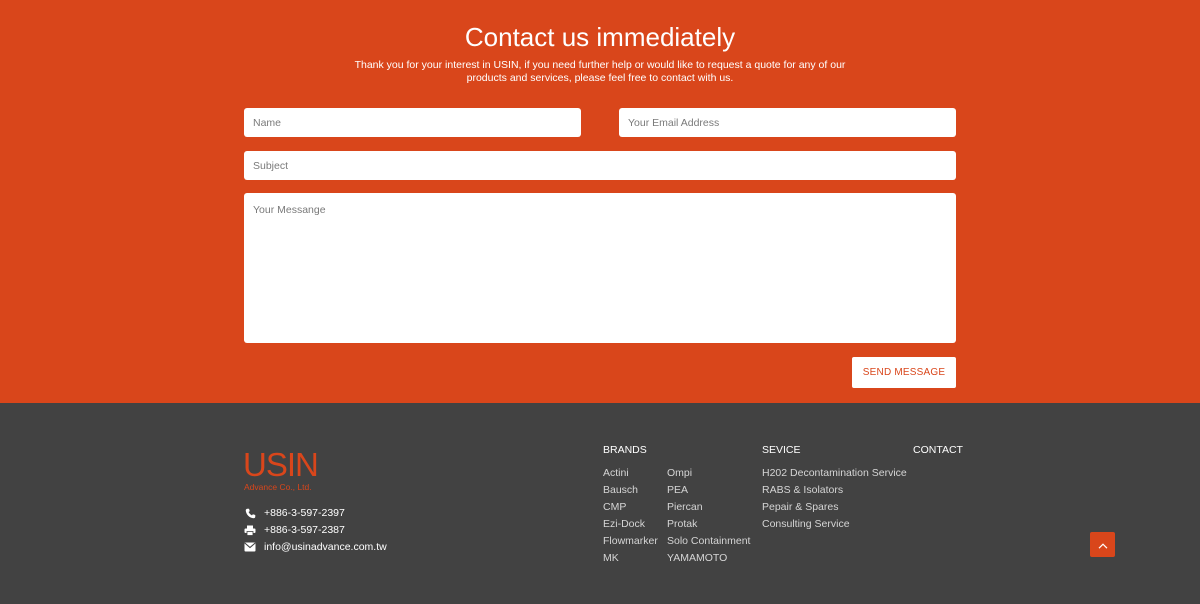 The height and width of the screenshot is (604, 1200). What do you see at coordinates (600, 268) in the screenshot?
I see `message-textarea` at bounding box center [600, 268].